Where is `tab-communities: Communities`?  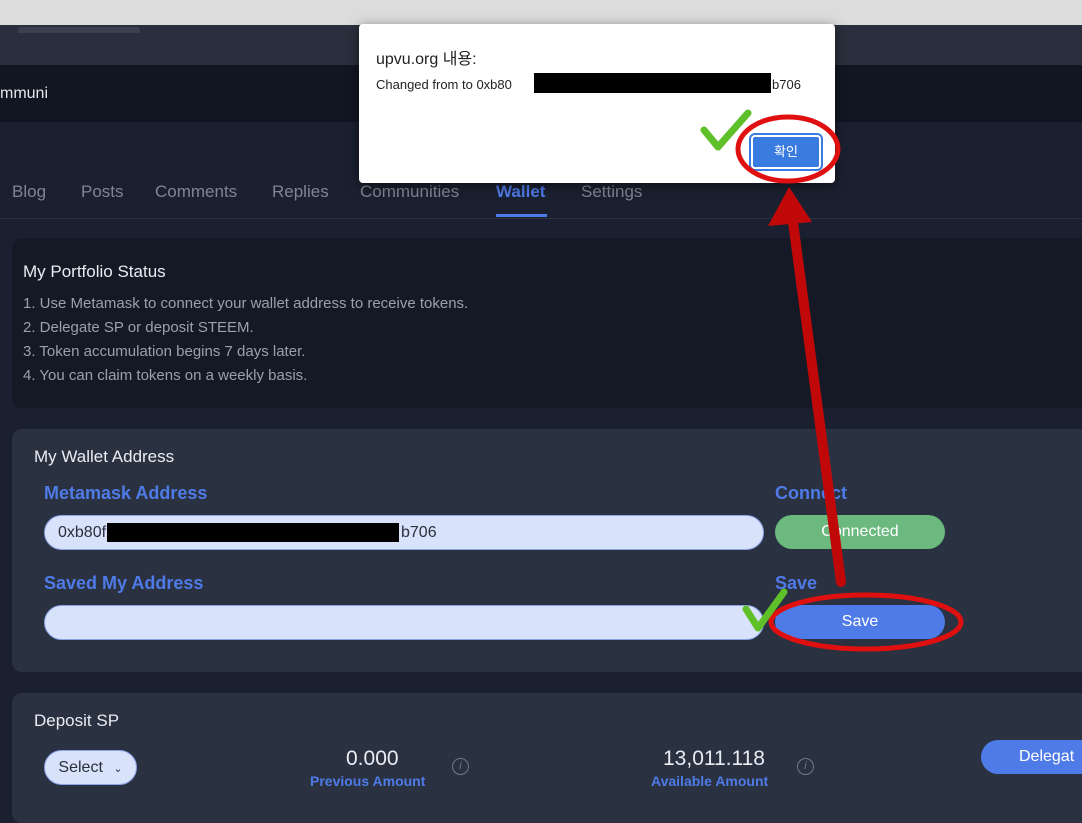 tab-communities: Communities is located at coordinates (409, 192).